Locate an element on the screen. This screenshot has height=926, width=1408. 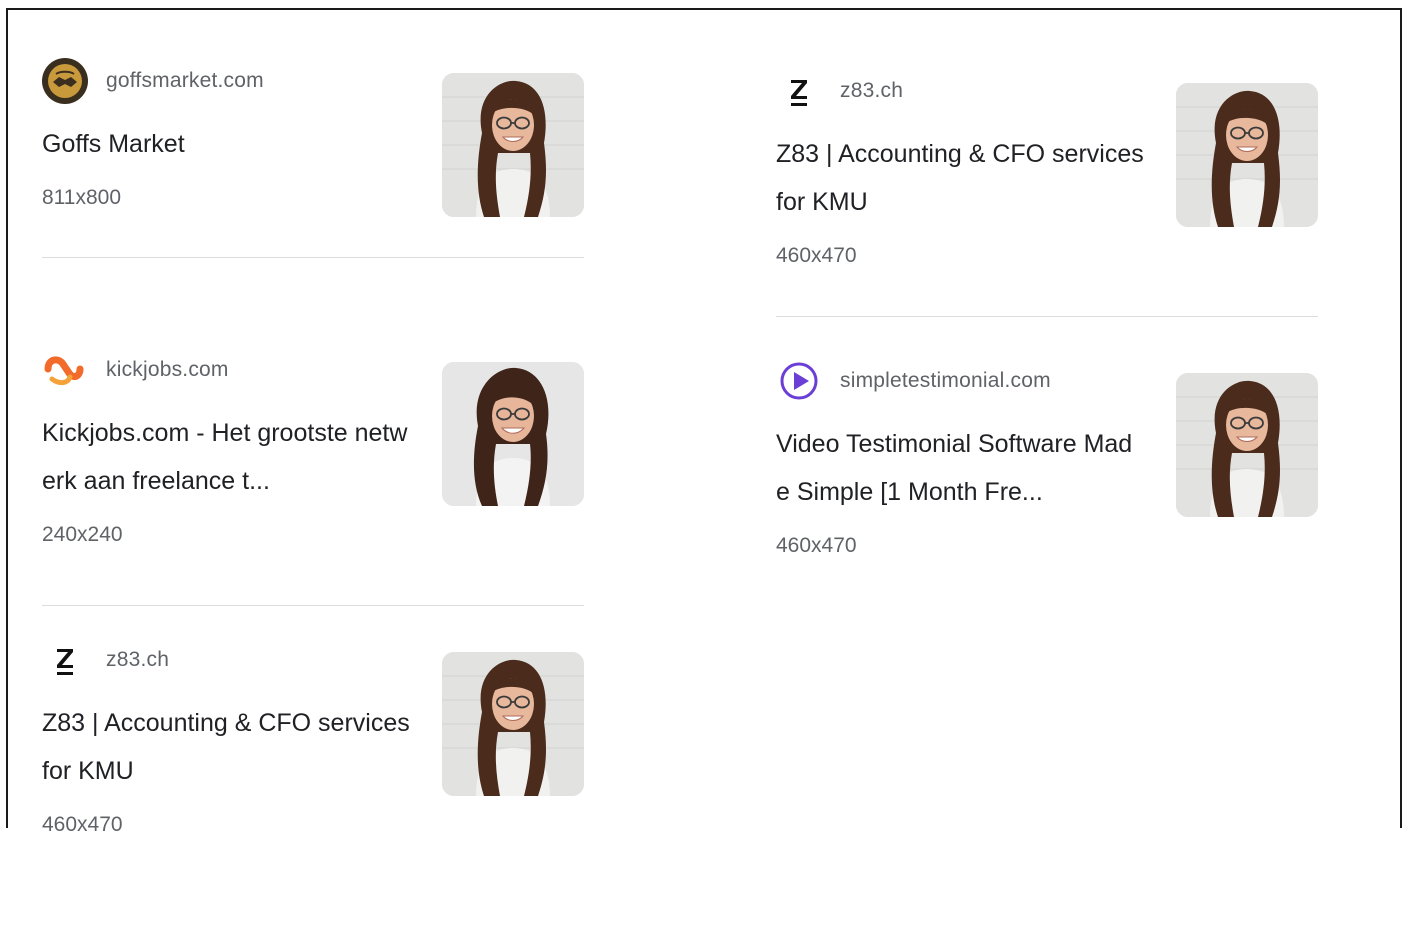
play-circle-icon is located at coordinates (799, 381).